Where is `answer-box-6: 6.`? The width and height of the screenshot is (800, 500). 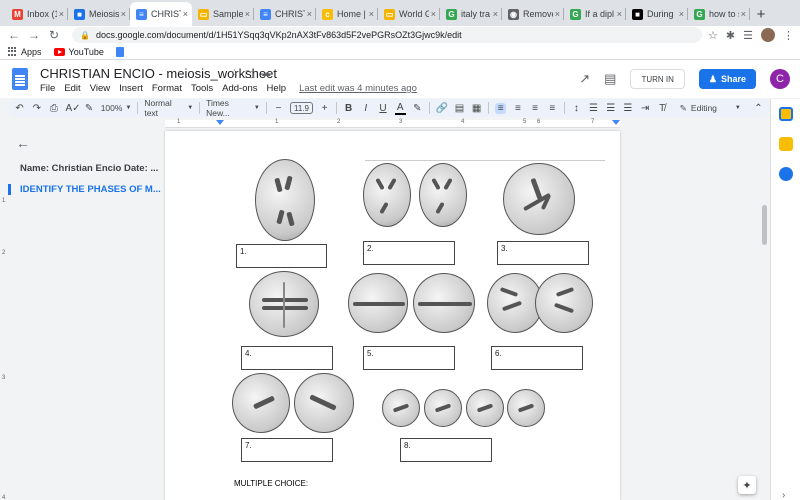
answer-box-6: 6. is located at coordinates (537, 358).